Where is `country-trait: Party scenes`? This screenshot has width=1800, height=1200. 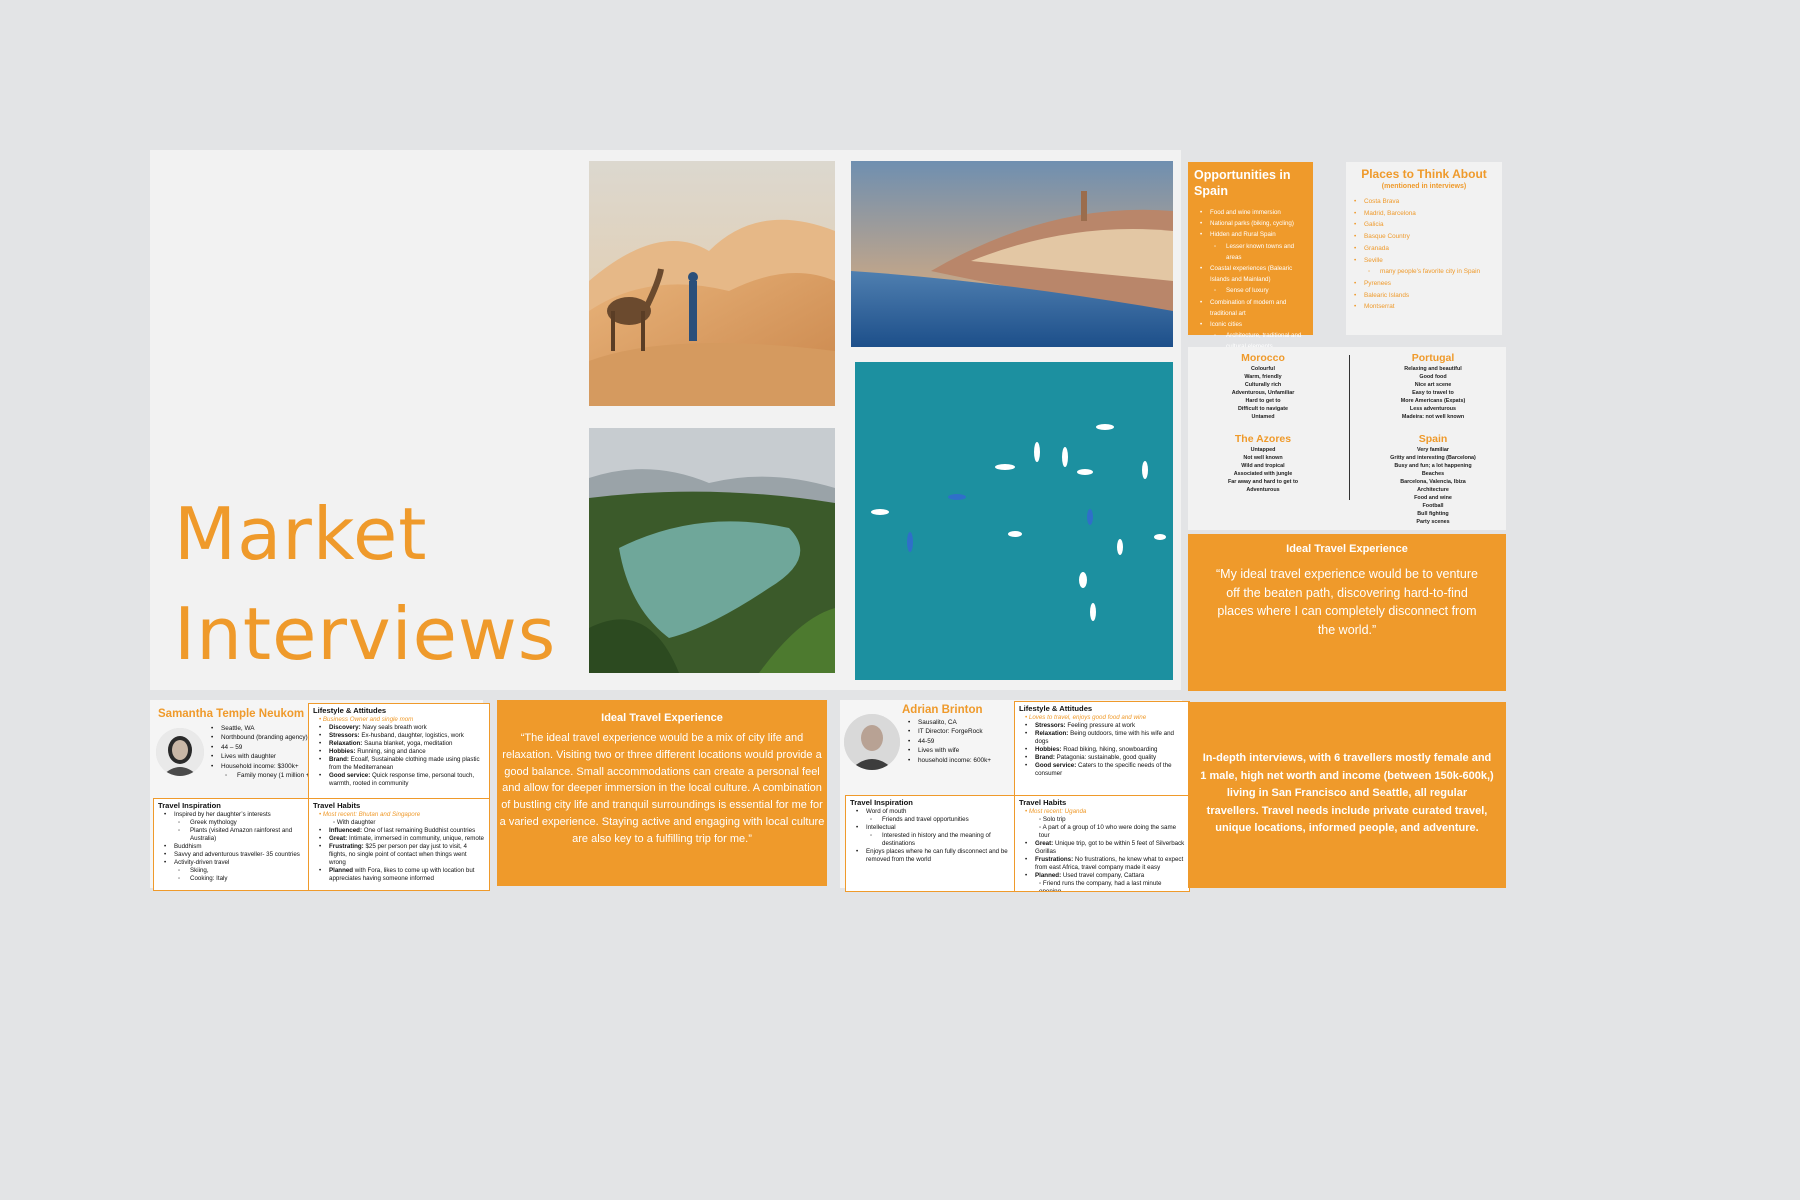
country-trait: Party scenes is located at coordinates (1433, 522).